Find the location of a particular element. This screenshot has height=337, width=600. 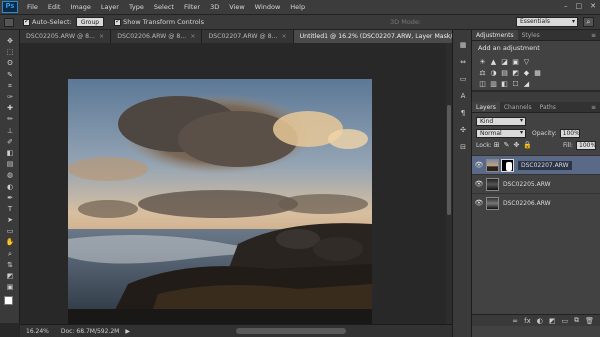

new-layer-icon: ⧉ is located at coordinates (576, 320).